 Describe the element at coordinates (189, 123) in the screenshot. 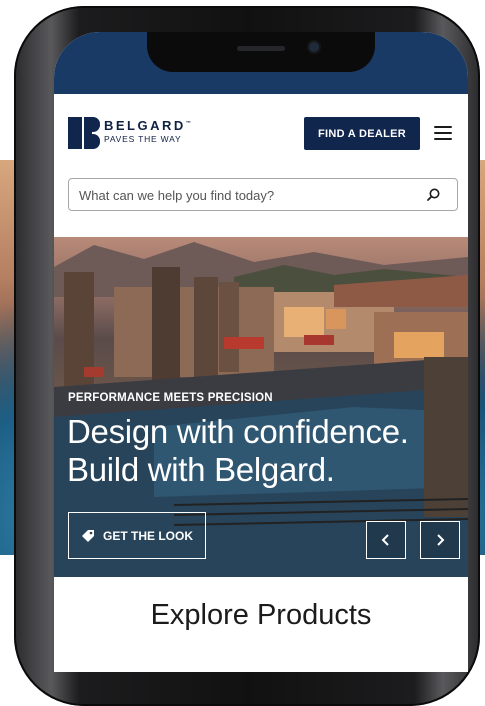

I see `brand-trademark: ™` at that location.